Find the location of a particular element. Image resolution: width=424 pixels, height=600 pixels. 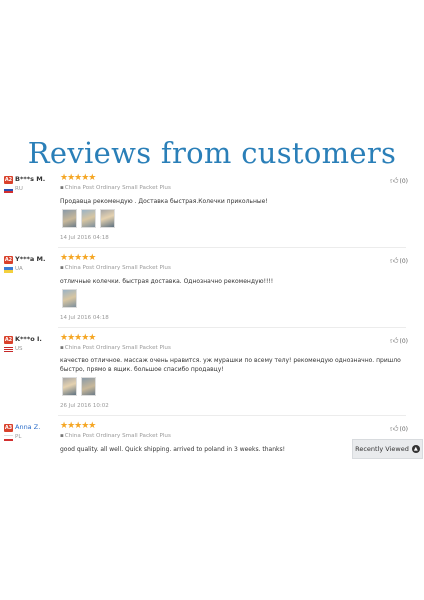

chevron-up-icon: ▲ is located at coordinates (415, 449).